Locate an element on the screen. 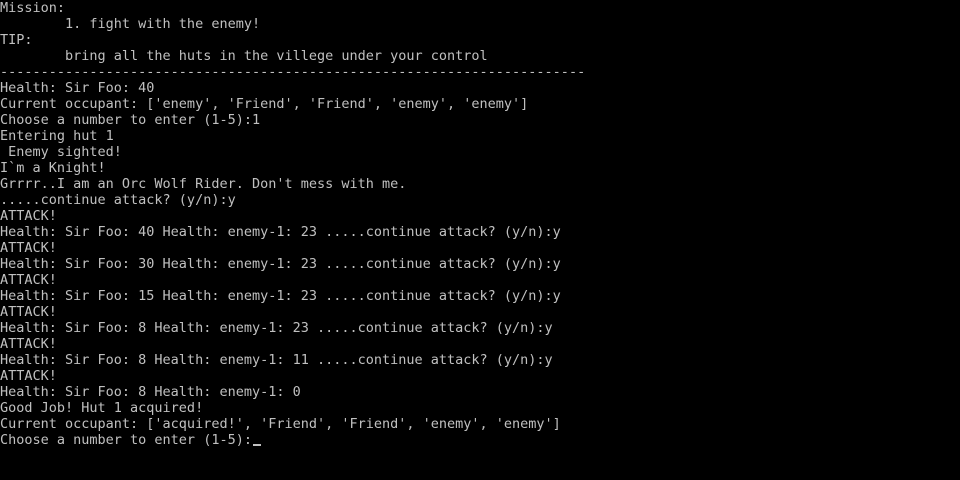 The image size is (960, 480). console-line: Entering hut 1 is located at coordinates (57, 136).